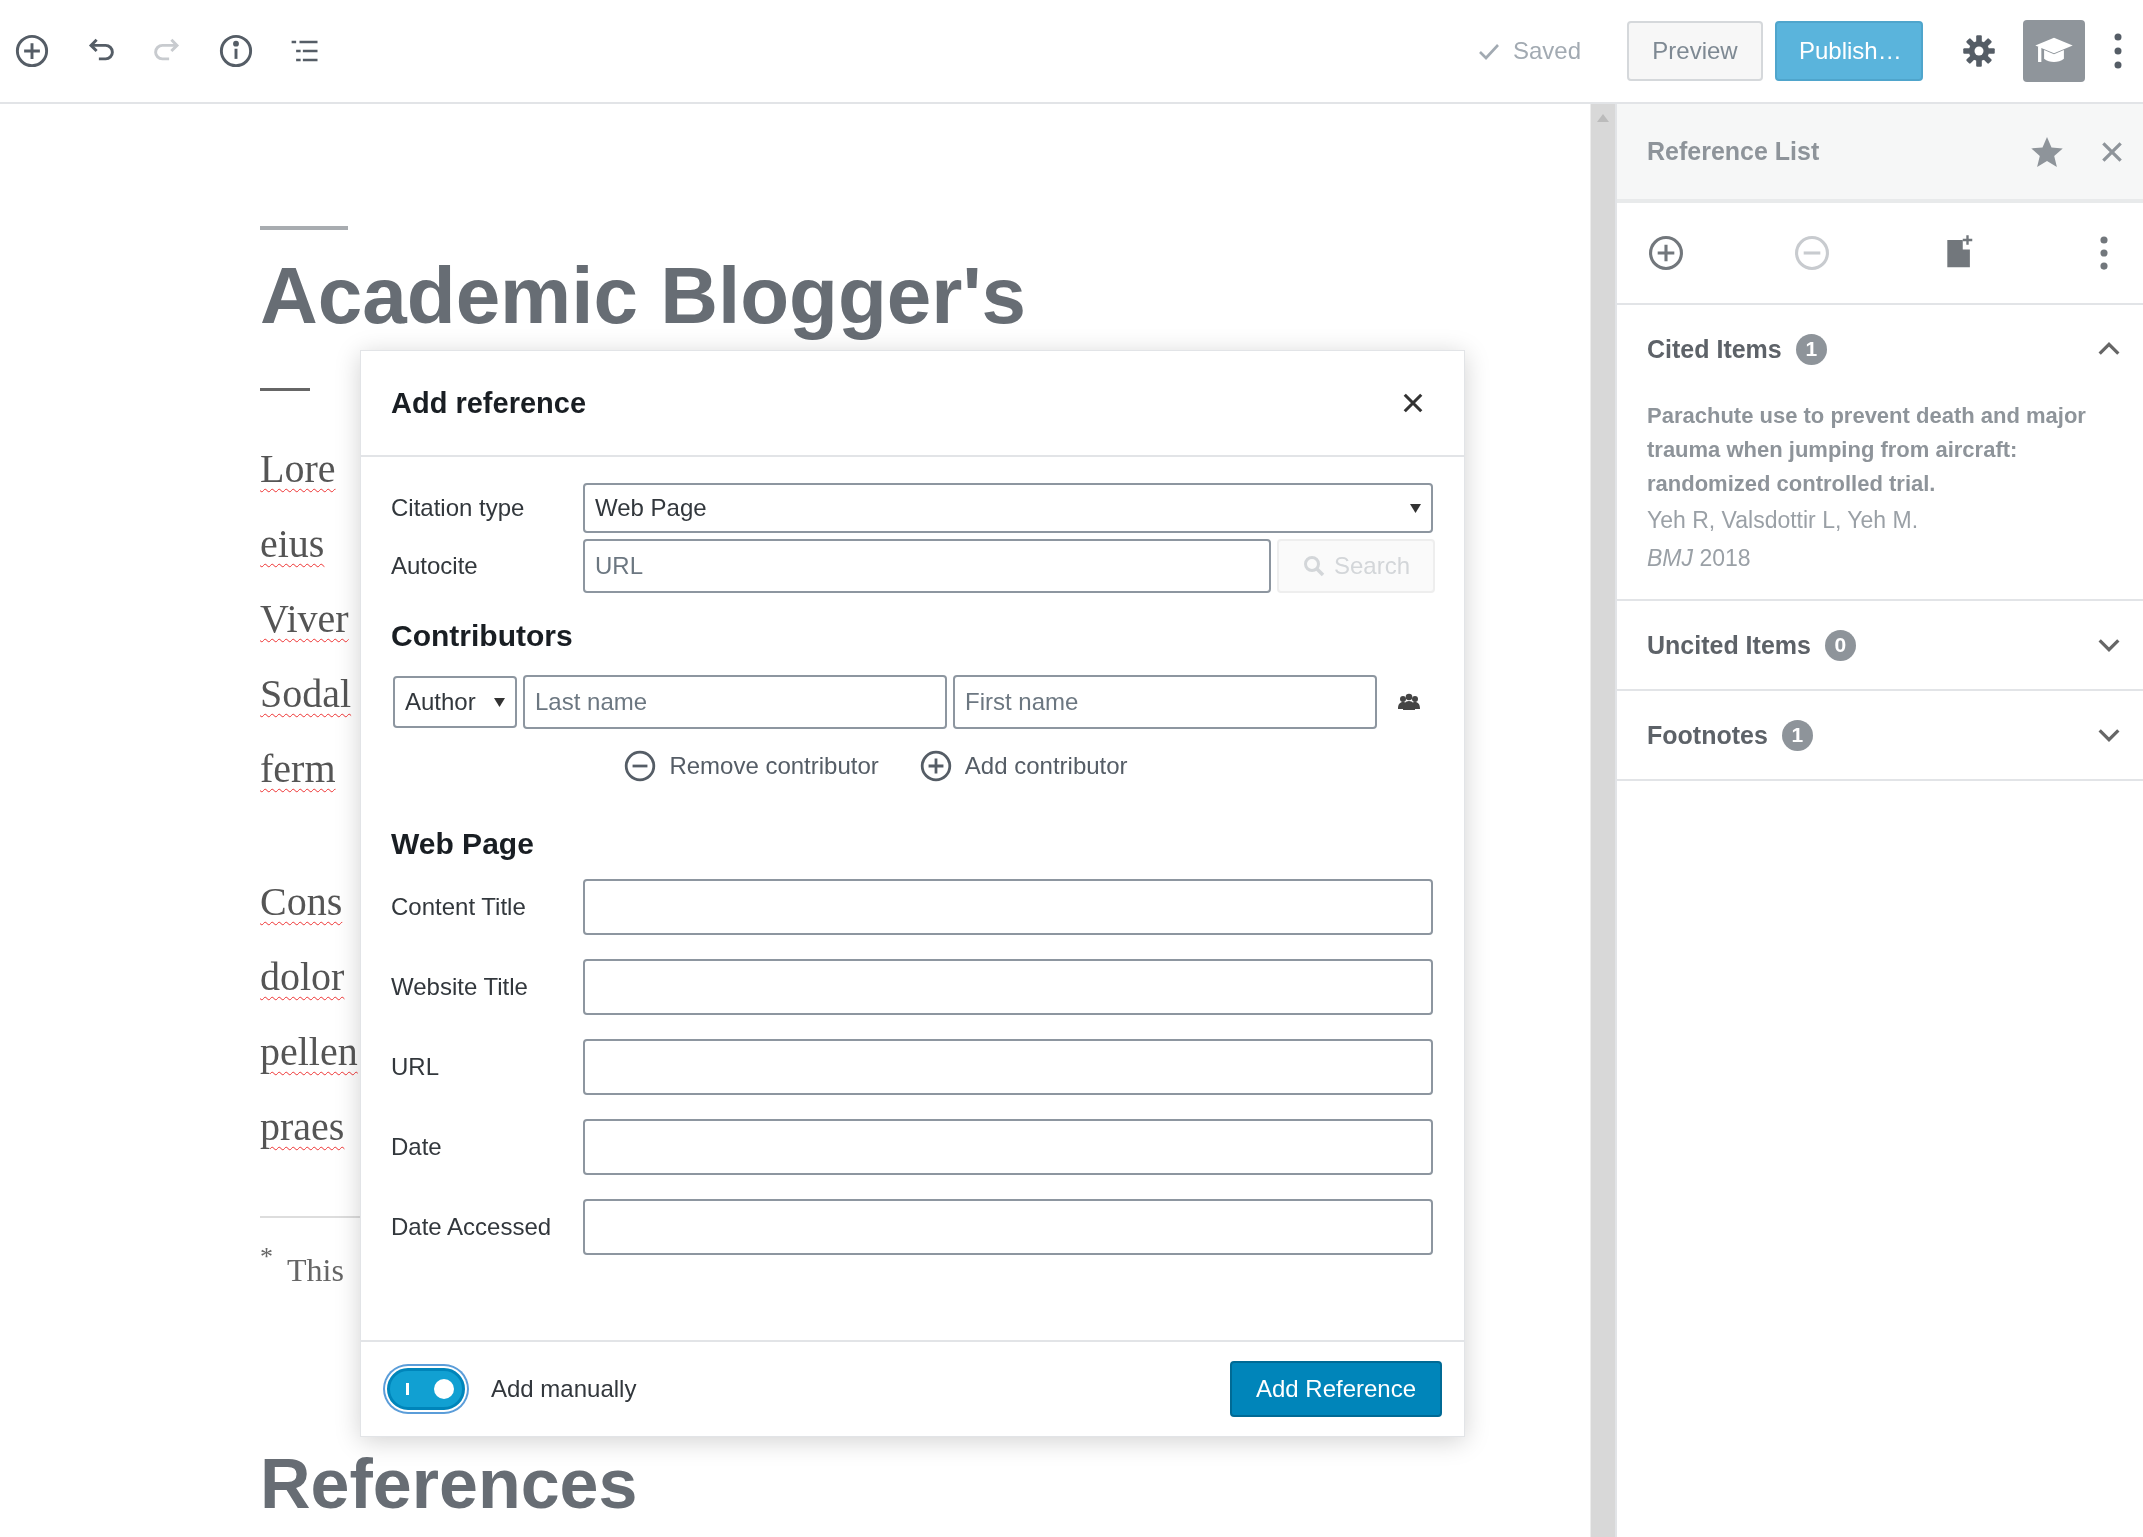  Describe the element at coordinates (643, 296) in the screenshot. I see `post-title: Academic Blogger's` at that location.